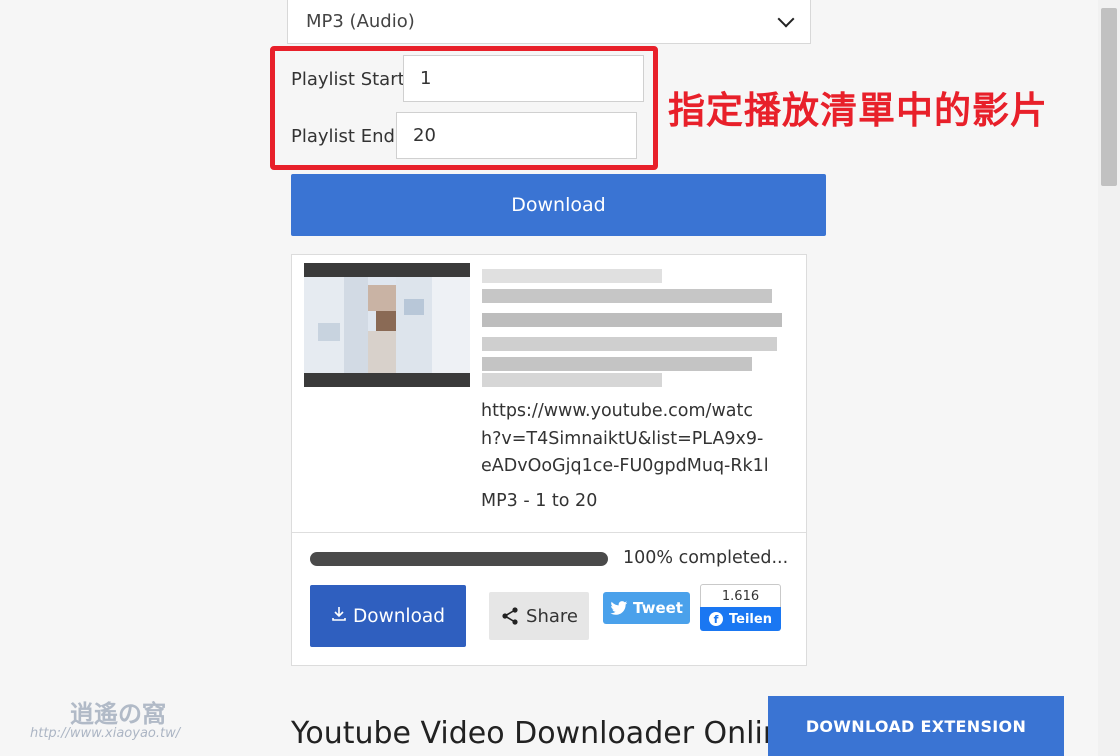 This screenshot has width=1120, height=756. I want to click on share-button: Share, so click(539, 616).